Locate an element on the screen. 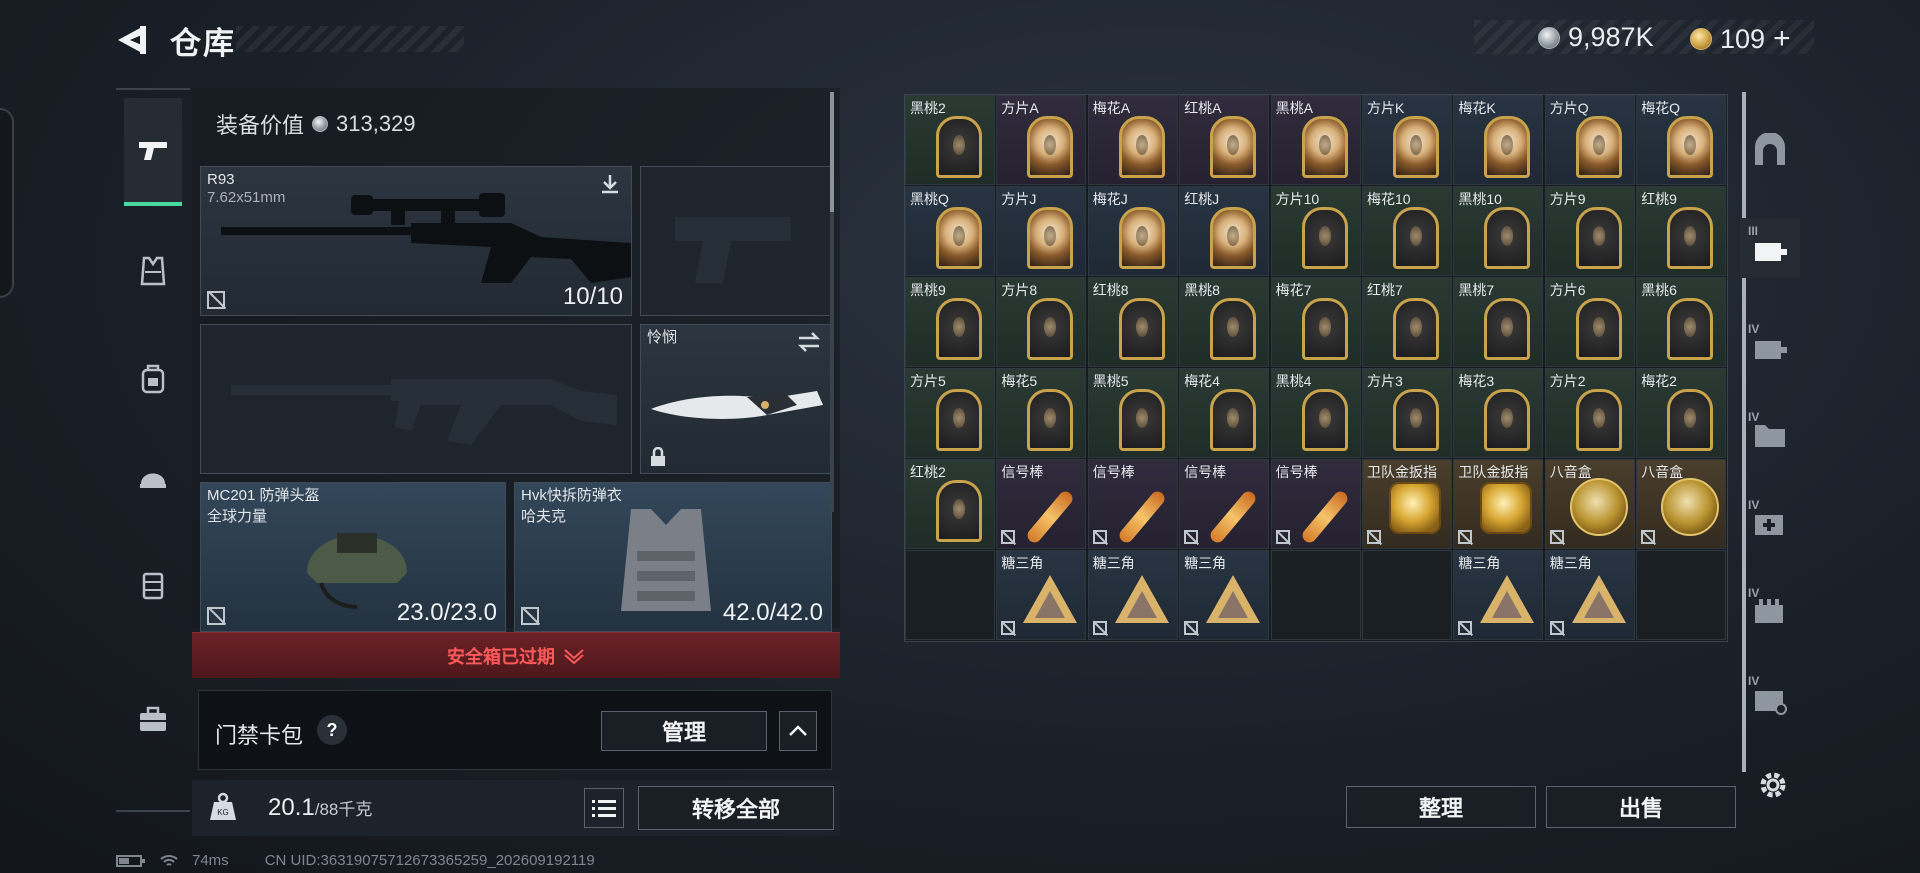  inventory-item: 方片5 is located at coordinates (950, 413).